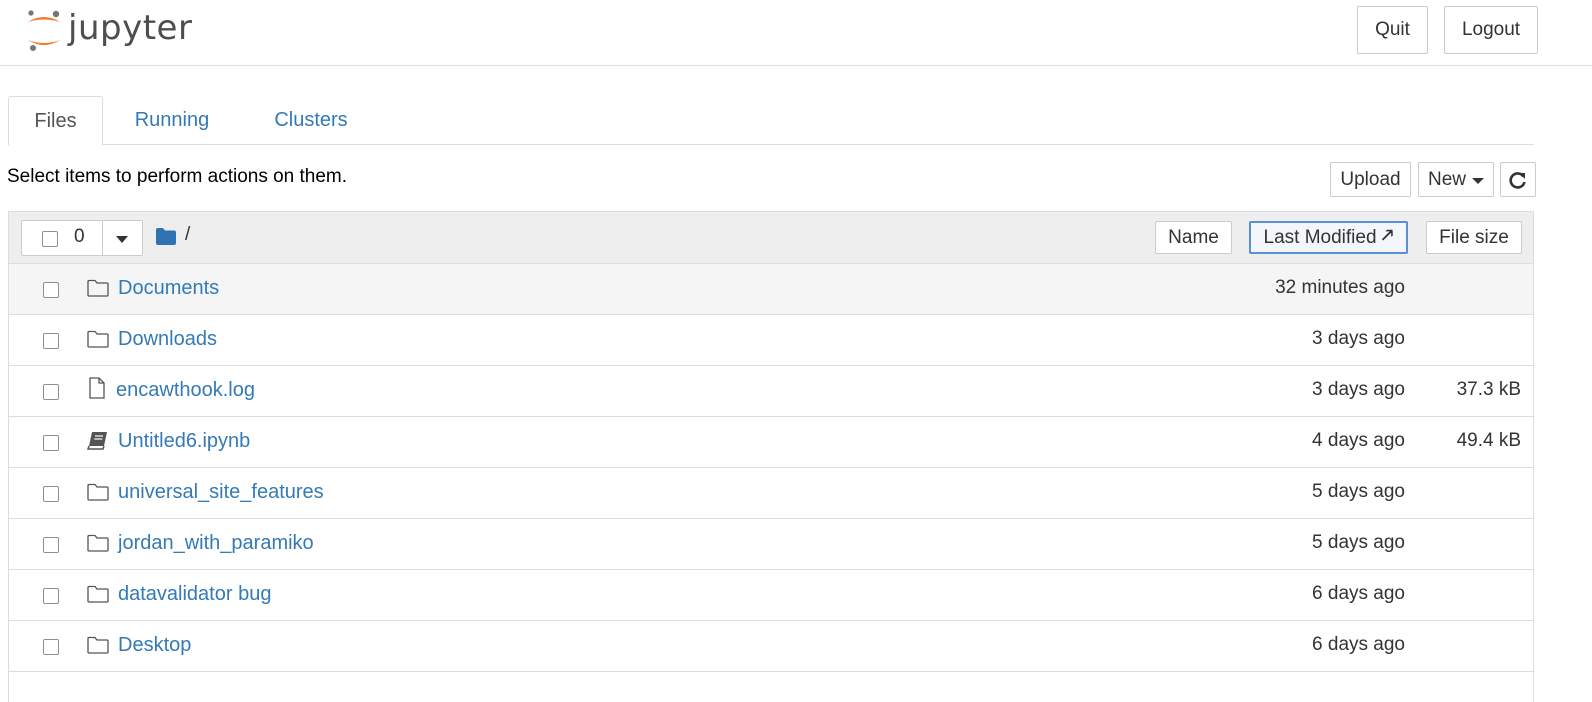 Image resolution: width=1592 pixels, height=702 pixels. What do you see at coordinates (1488, 389) in the screenshot?
I see `item-size: 37.3 kB` at bounding box center [1488, 389].